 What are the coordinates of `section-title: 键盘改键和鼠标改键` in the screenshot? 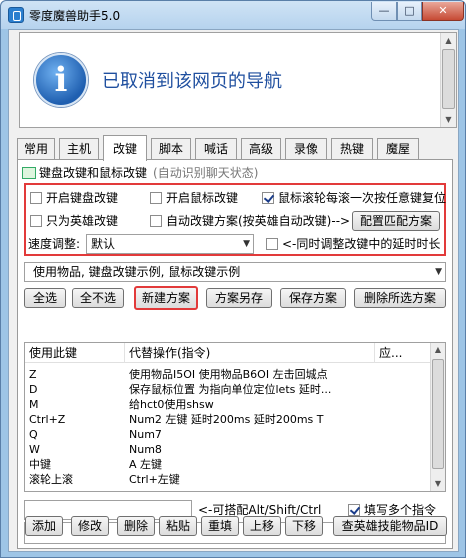 It's located at (93, 173).